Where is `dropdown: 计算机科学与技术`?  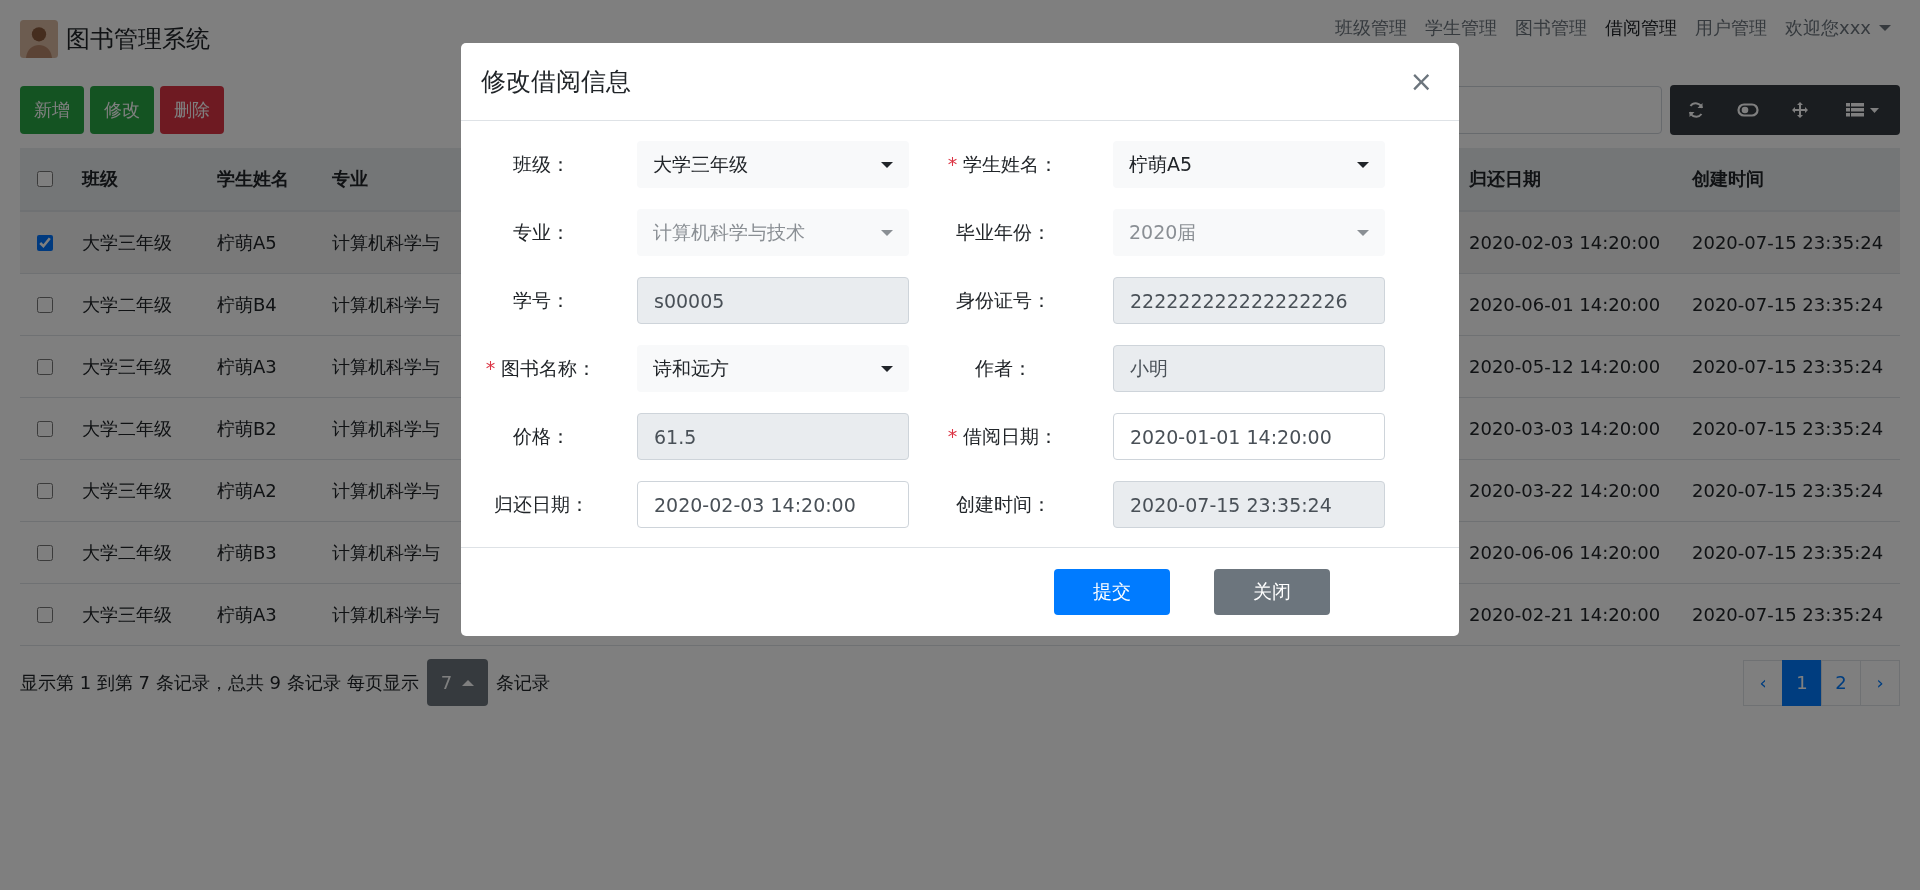 dropdown: 计算机科学与技术 is located at coordinates (773, 232).